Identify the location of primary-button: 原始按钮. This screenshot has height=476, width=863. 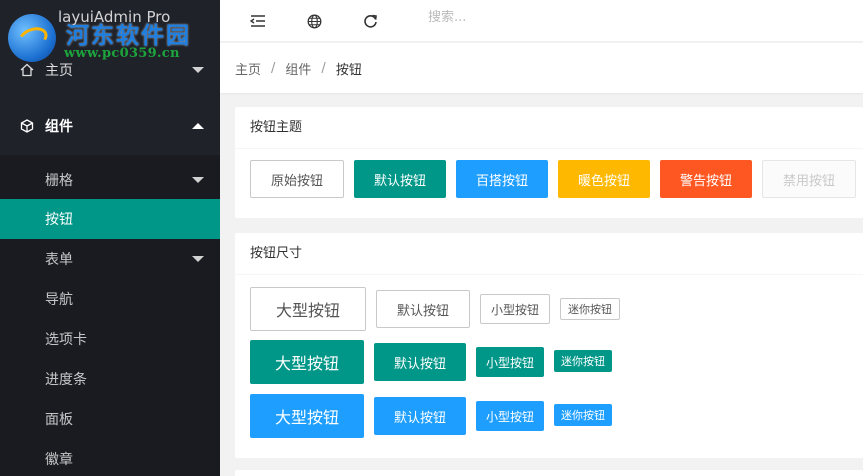
(297, 179).